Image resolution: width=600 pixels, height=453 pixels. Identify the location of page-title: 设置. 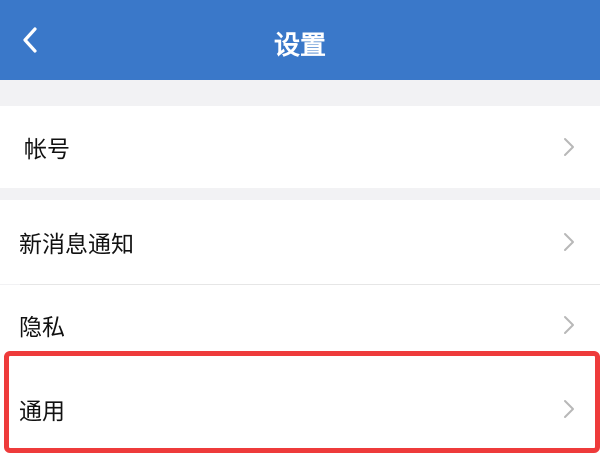
(299, 46).